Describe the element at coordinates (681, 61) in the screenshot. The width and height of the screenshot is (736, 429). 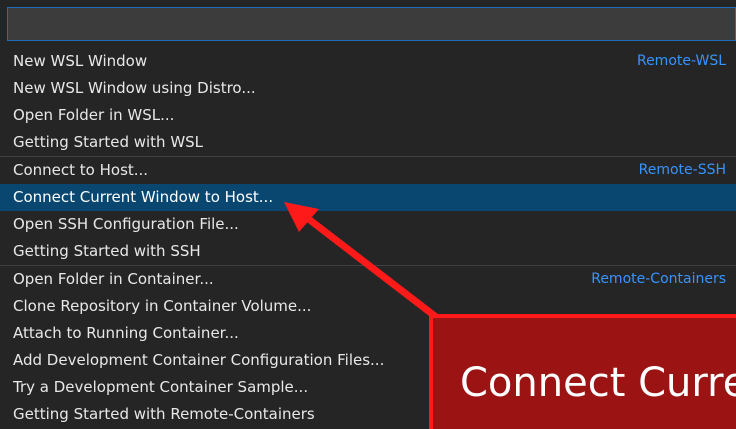
I see `group-label: Remote-WSL` at that location.